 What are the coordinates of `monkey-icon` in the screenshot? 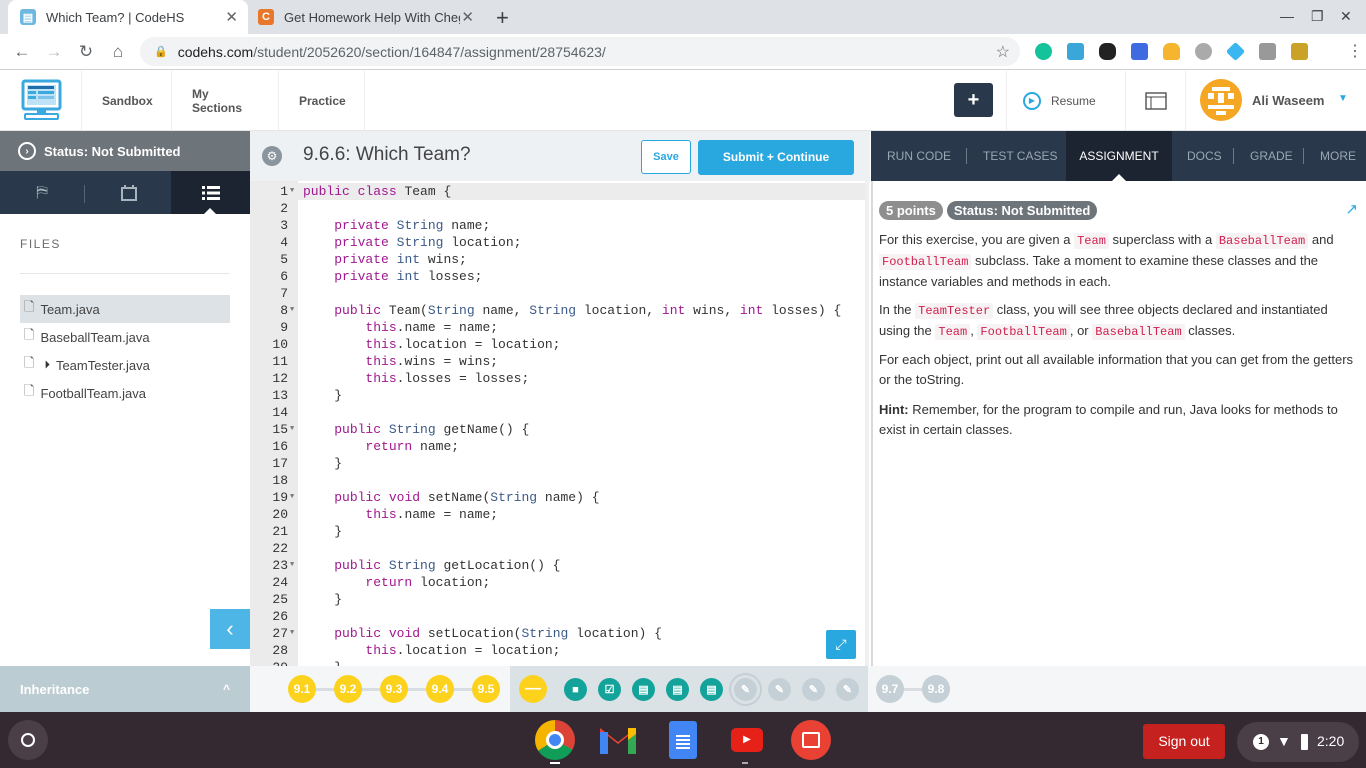 It's located at (1203, 51).